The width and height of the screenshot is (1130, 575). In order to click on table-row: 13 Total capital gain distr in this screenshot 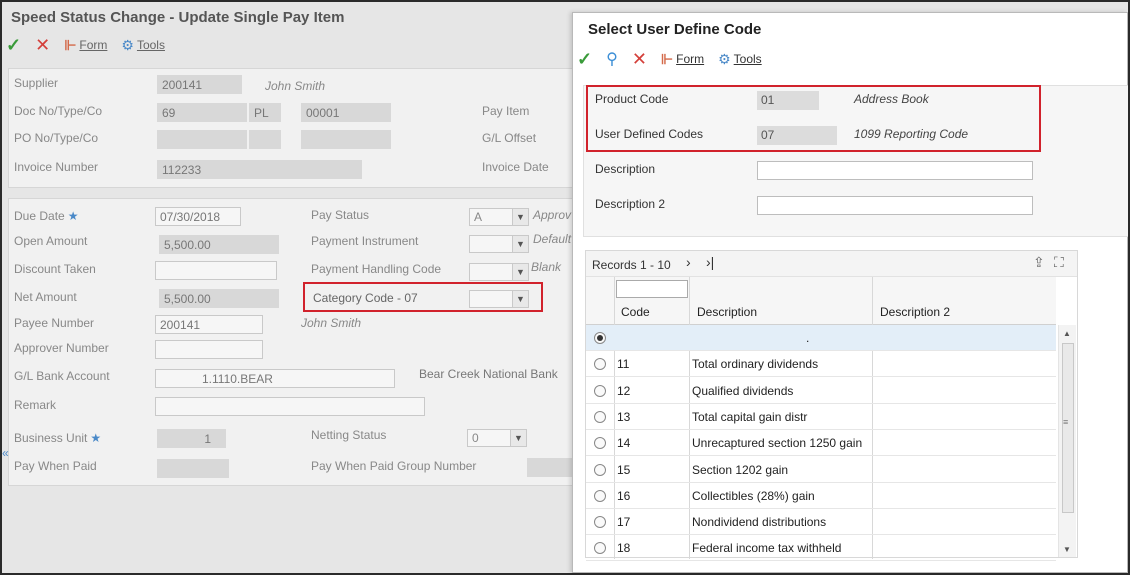, I will do `click(821, 417)`.